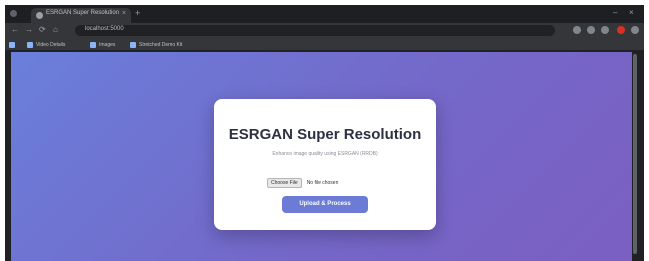  What do you see at coordinates (324, 44) in the screenshot?
I see `bookmarks-bar: Video Details Images Stretched Demo Kit` at bounding box center [324, 44].